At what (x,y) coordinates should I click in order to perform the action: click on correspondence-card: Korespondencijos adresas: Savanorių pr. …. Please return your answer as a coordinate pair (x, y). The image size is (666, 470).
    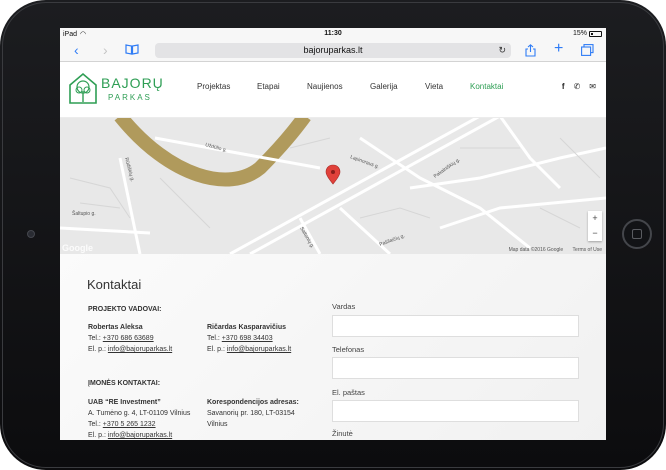
    Looking at the image, I should click on (253, 413).